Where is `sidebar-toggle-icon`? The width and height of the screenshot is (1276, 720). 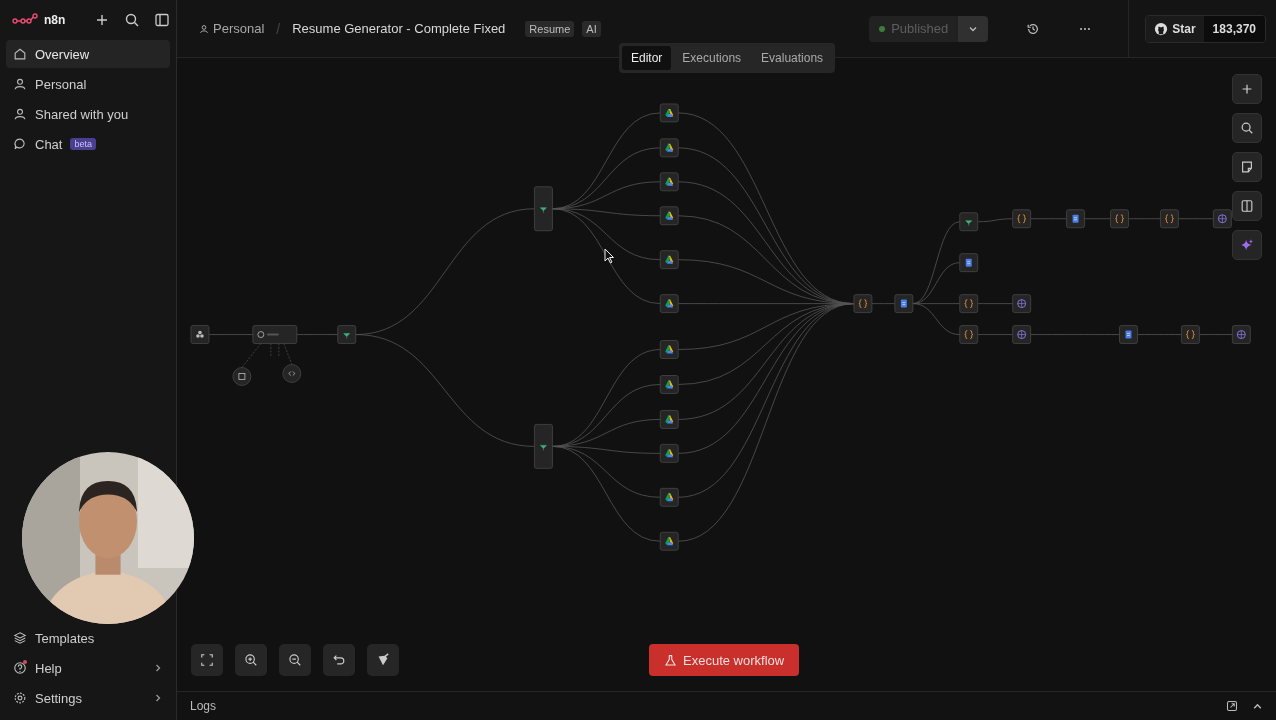 sidebar-toggle-icon is located at coordinates (162, 20).